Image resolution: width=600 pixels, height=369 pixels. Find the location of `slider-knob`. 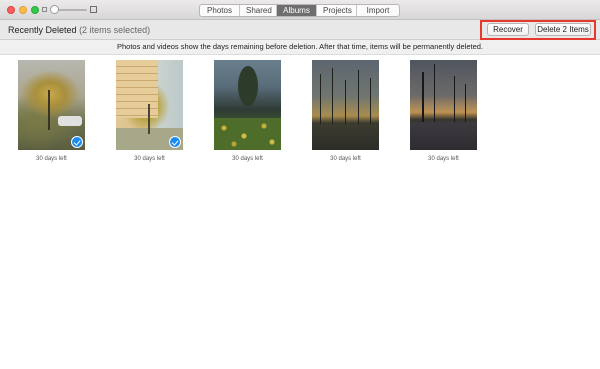

slider-knob is located at coordinates (54, 9).